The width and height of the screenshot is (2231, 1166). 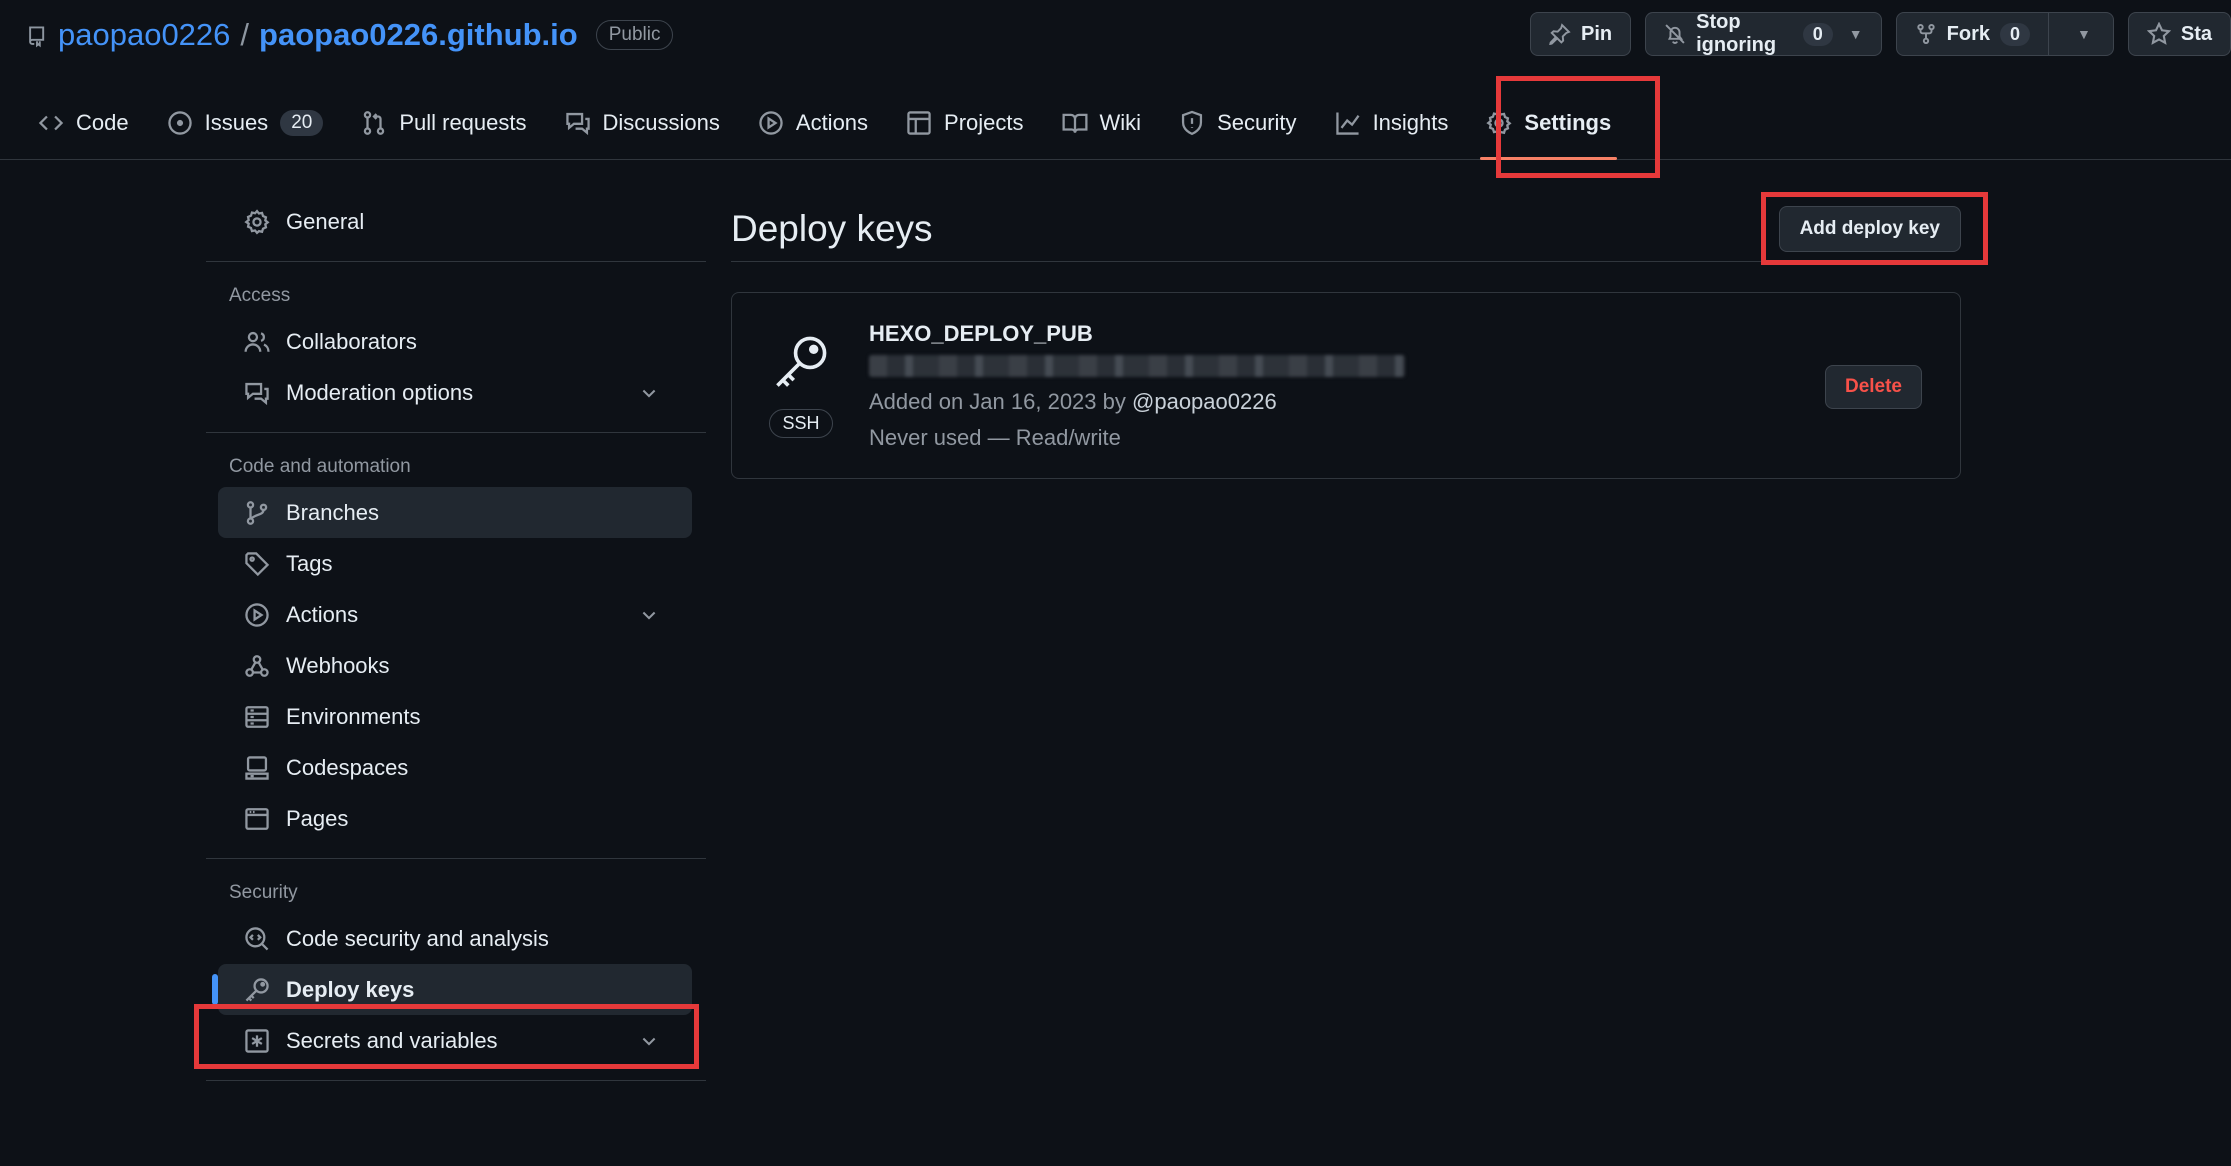 I want to click on sidebar-item-branches: Branches, so click(x=455, y=512).